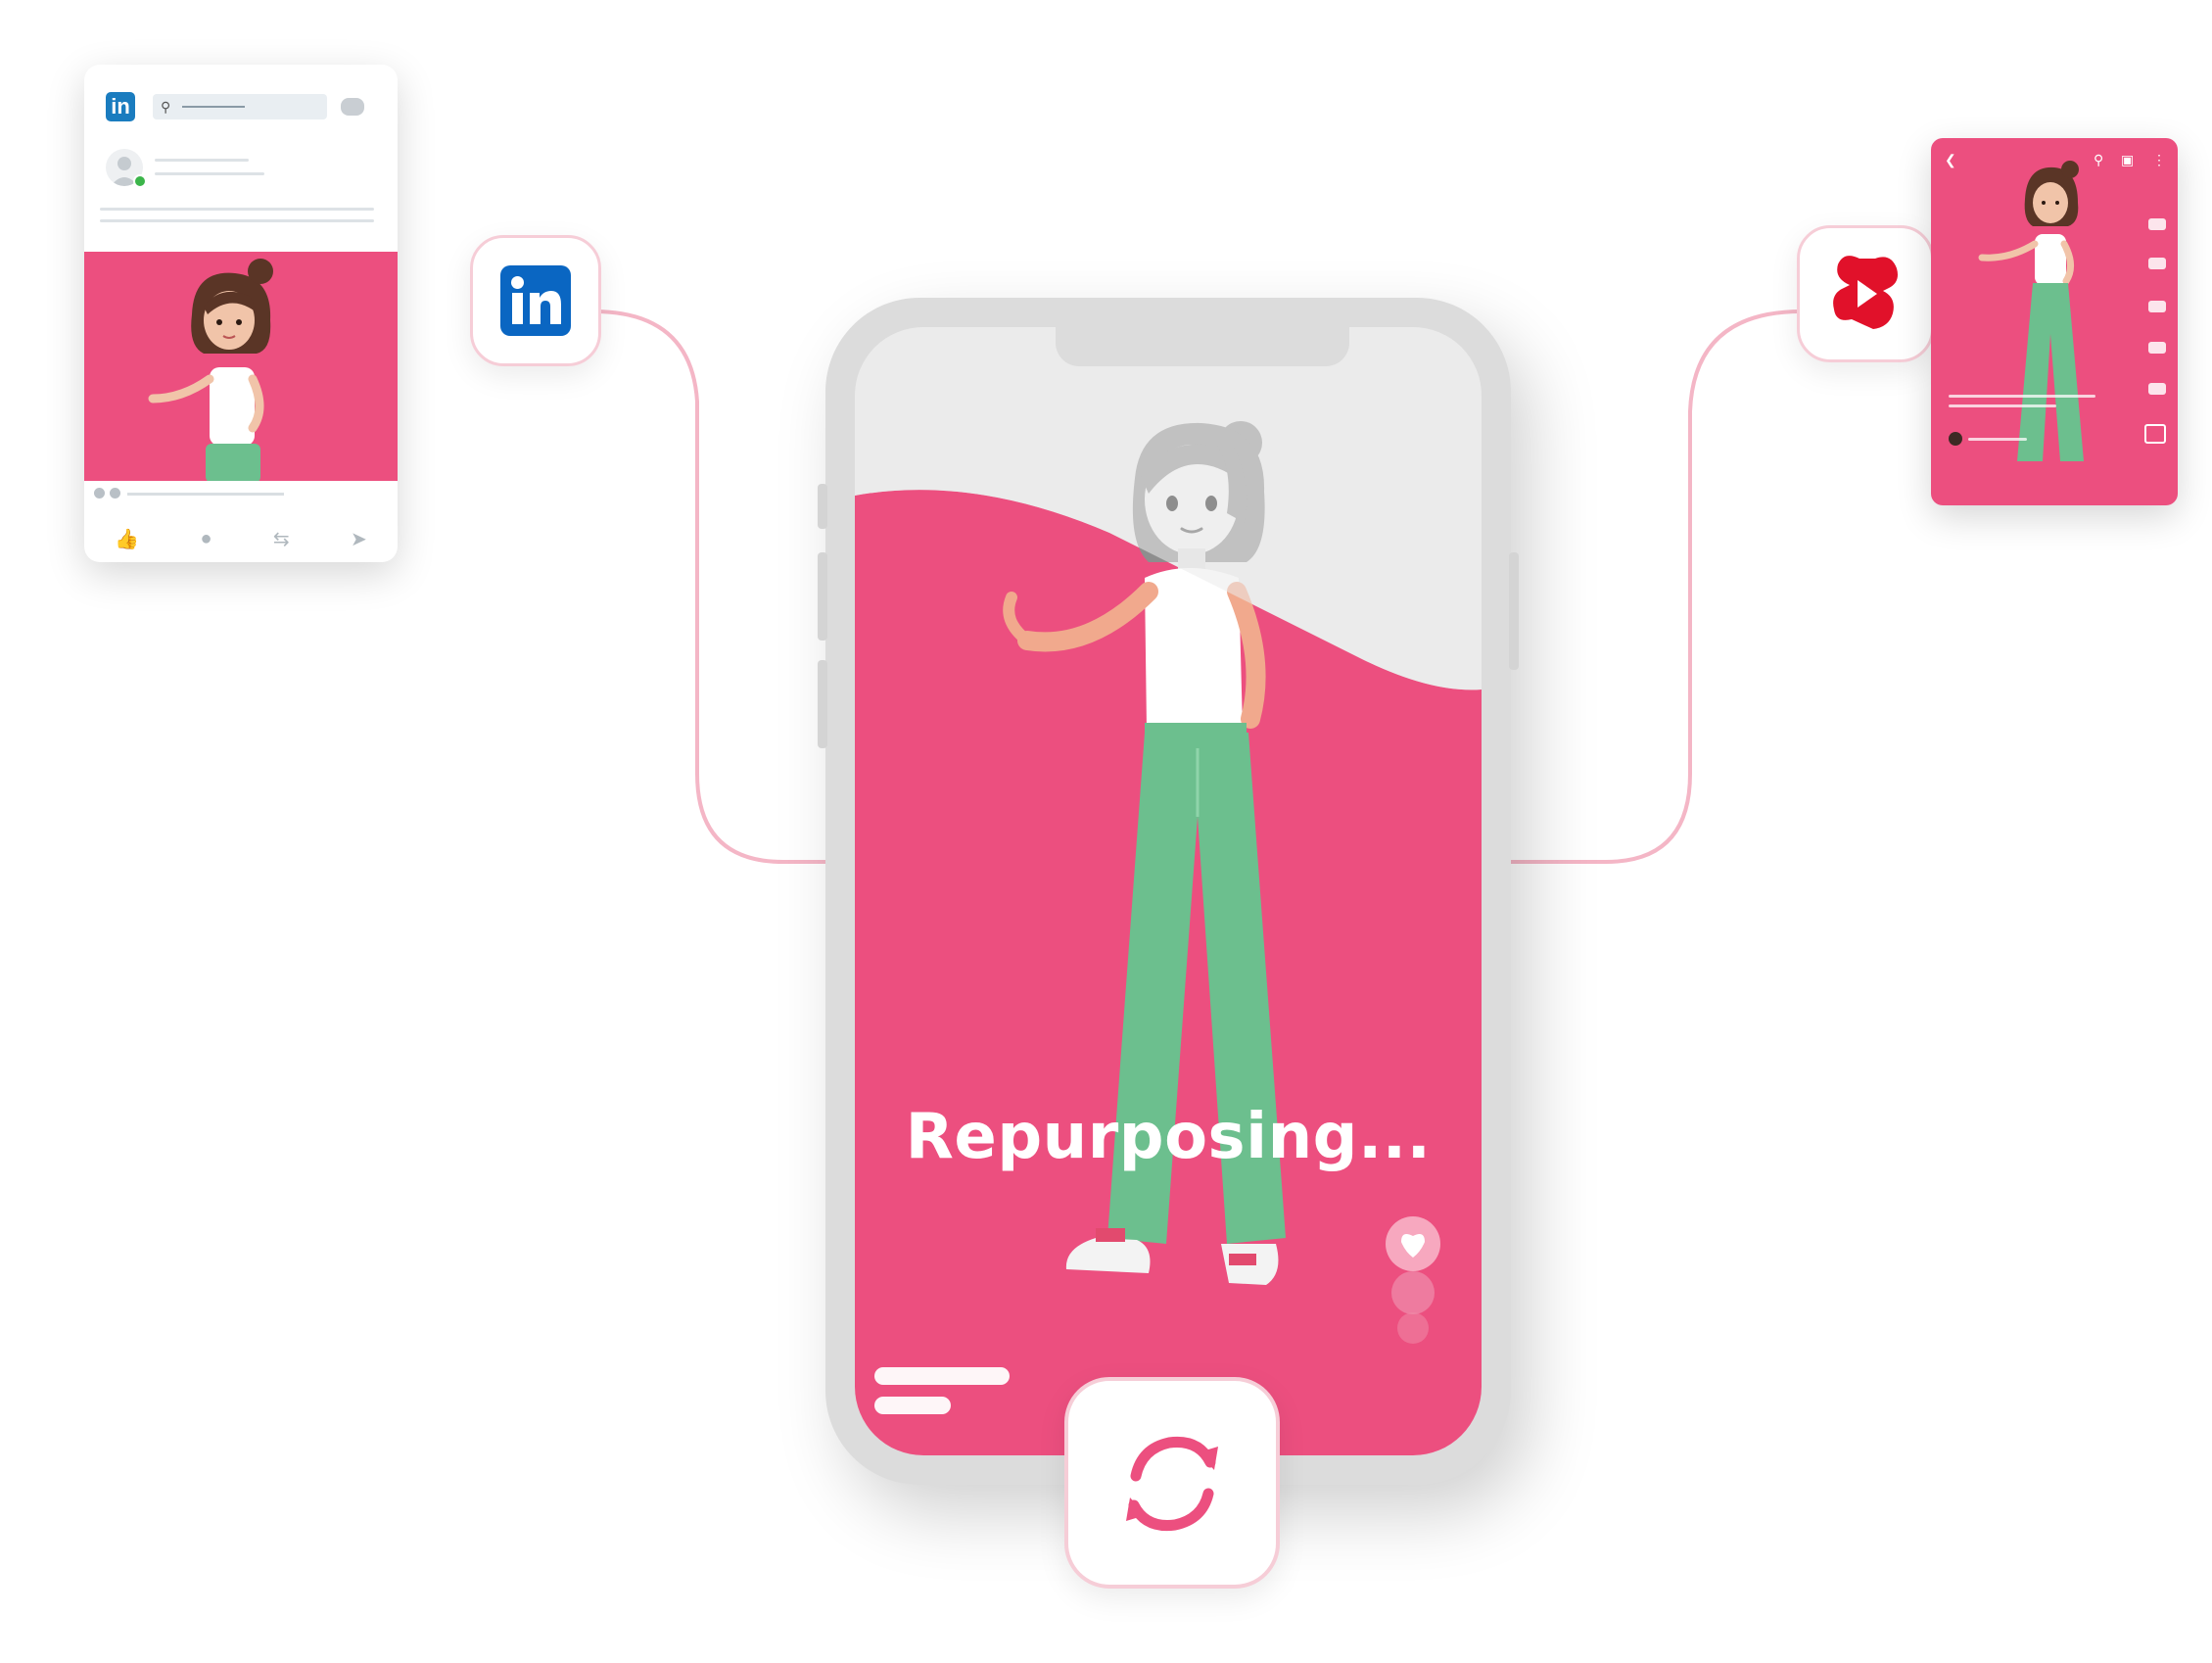 The width and height of the screenshot is (2212, 1663). Describe the element at coordinates (120, 106) in the screenshot. I see `linkedin-app-logo: in` at that location.